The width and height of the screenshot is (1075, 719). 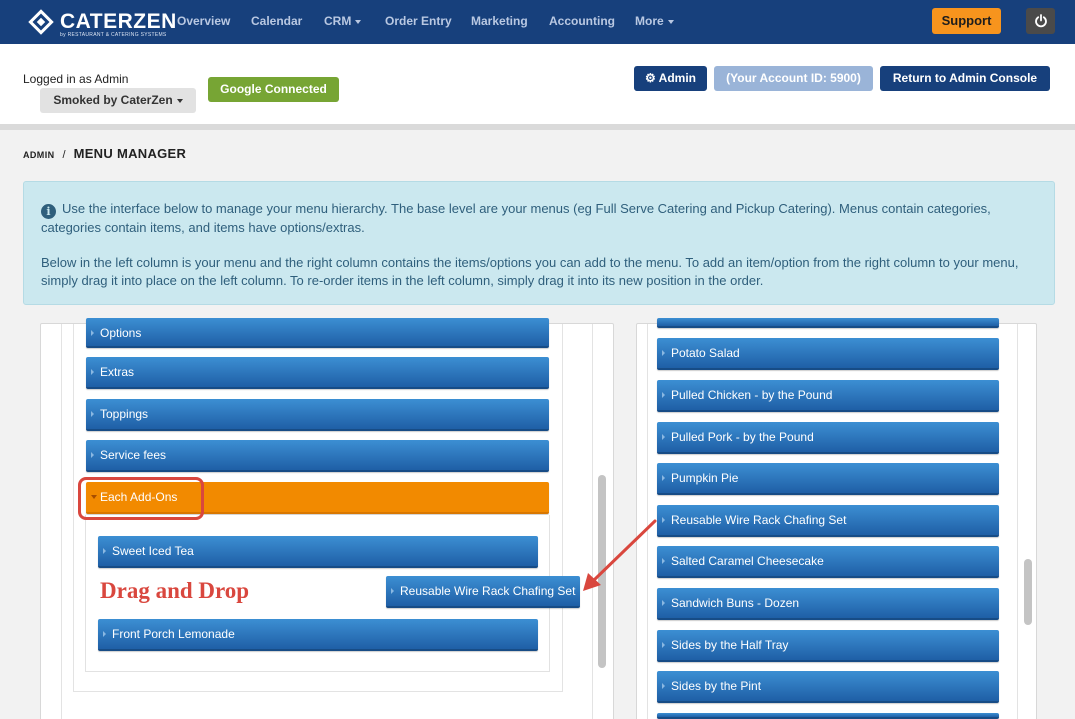 What do you see at coordinates (317, 415) in the screenshot?
I see `category-toppings: Toppings` at bounding box center [317, 415].